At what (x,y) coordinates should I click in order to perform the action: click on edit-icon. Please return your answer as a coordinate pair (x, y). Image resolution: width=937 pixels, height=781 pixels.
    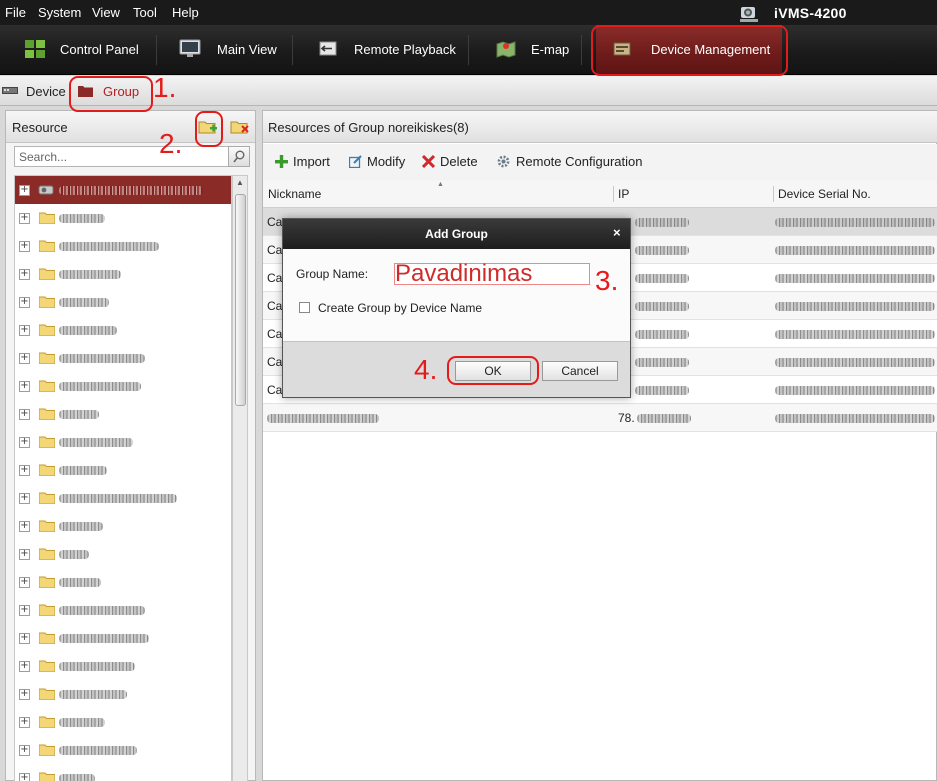
    Looking at the image, I should click on (355, 161).